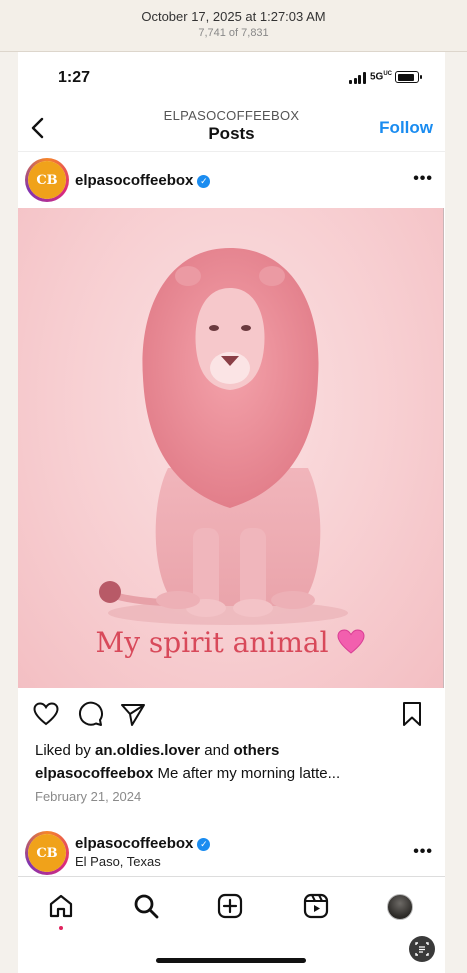 Image resolution: width=467 pixels, height=973 pixels. What do you see at coordinates (134, 180) in the screenshot?
I see `post-username-label: elpasocoffeebox` at bounding box center [134, 180].